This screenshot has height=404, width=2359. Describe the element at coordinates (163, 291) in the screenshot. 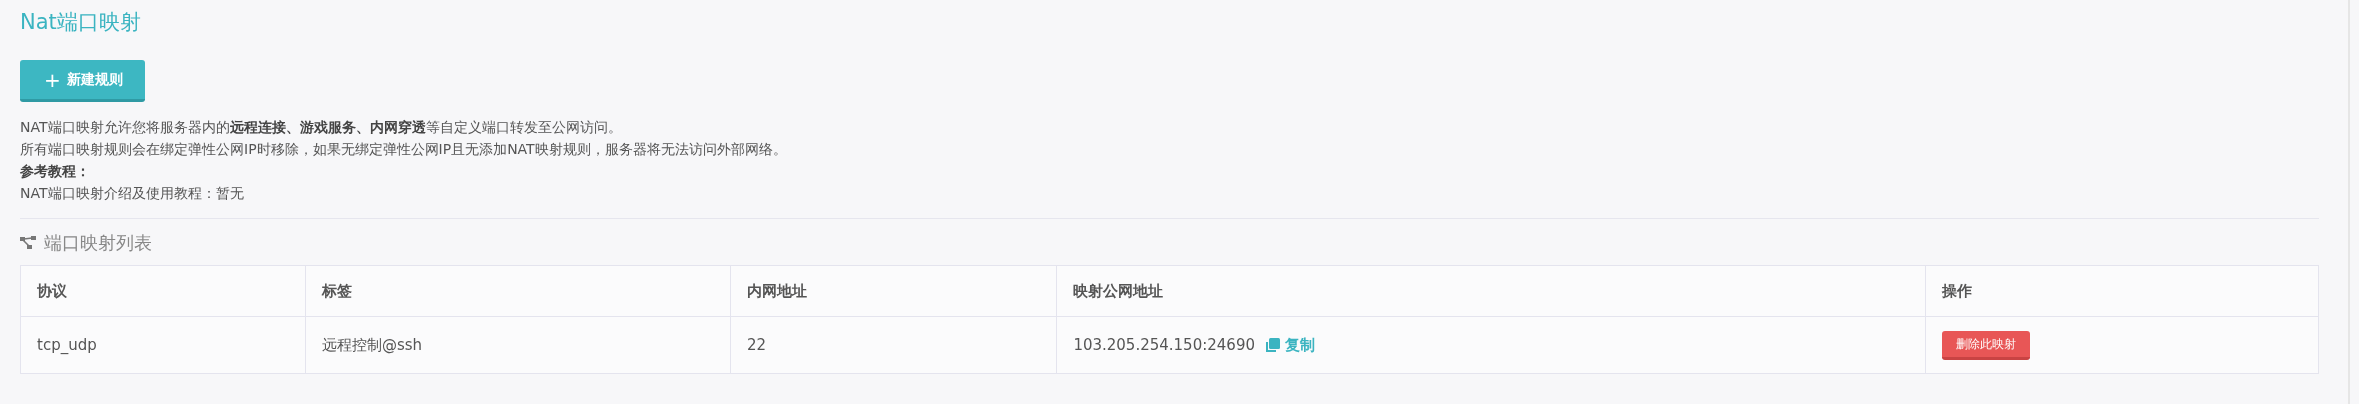

I see `column-header: 协议` at that location.